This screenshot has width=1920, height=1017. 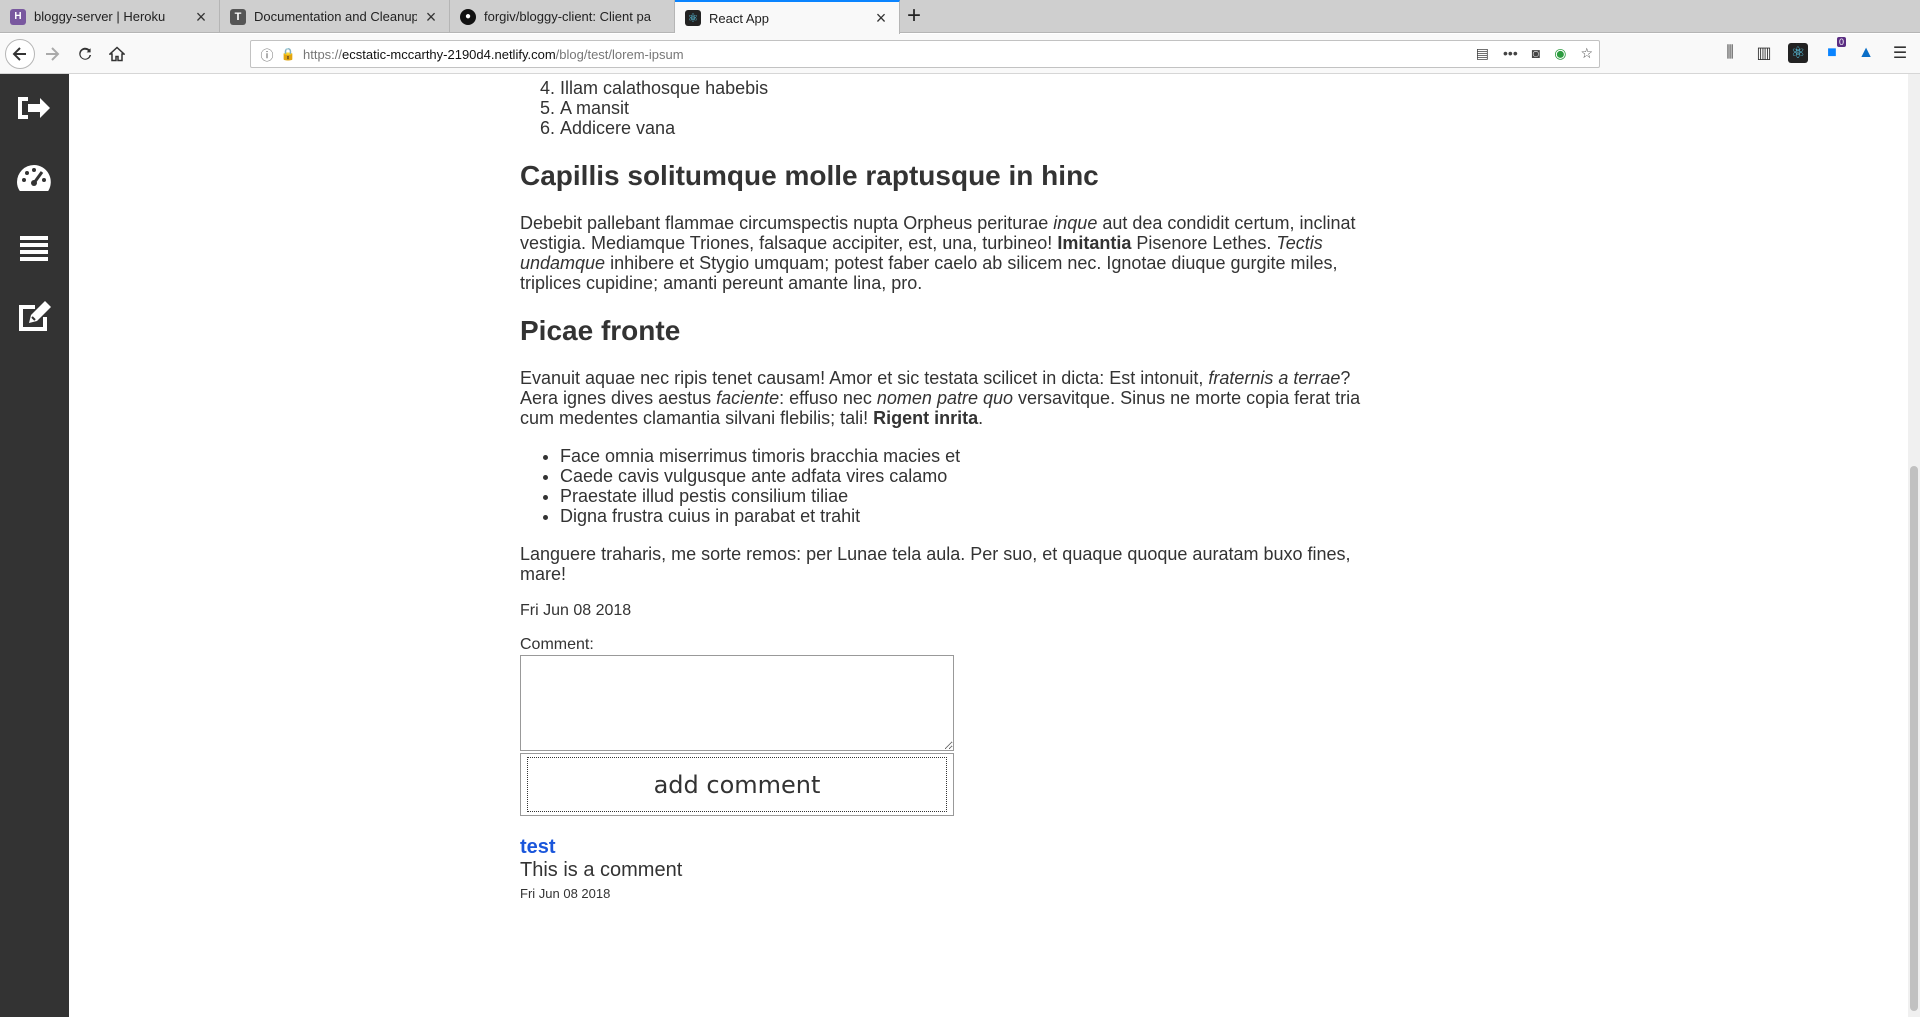 What do you see at coordinates (238, 16) in the screenshot?
I see `trello-icon: T` at bounding box center [238, 16].